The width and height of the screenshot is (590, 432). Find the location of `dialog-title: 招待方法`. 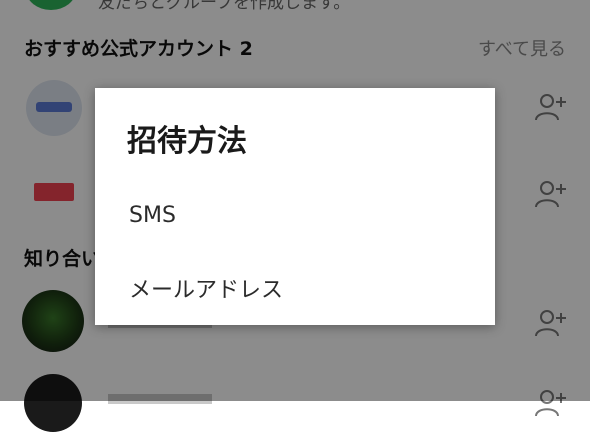

dialog-title: 招待方法 is located at coordinates (187, 141).